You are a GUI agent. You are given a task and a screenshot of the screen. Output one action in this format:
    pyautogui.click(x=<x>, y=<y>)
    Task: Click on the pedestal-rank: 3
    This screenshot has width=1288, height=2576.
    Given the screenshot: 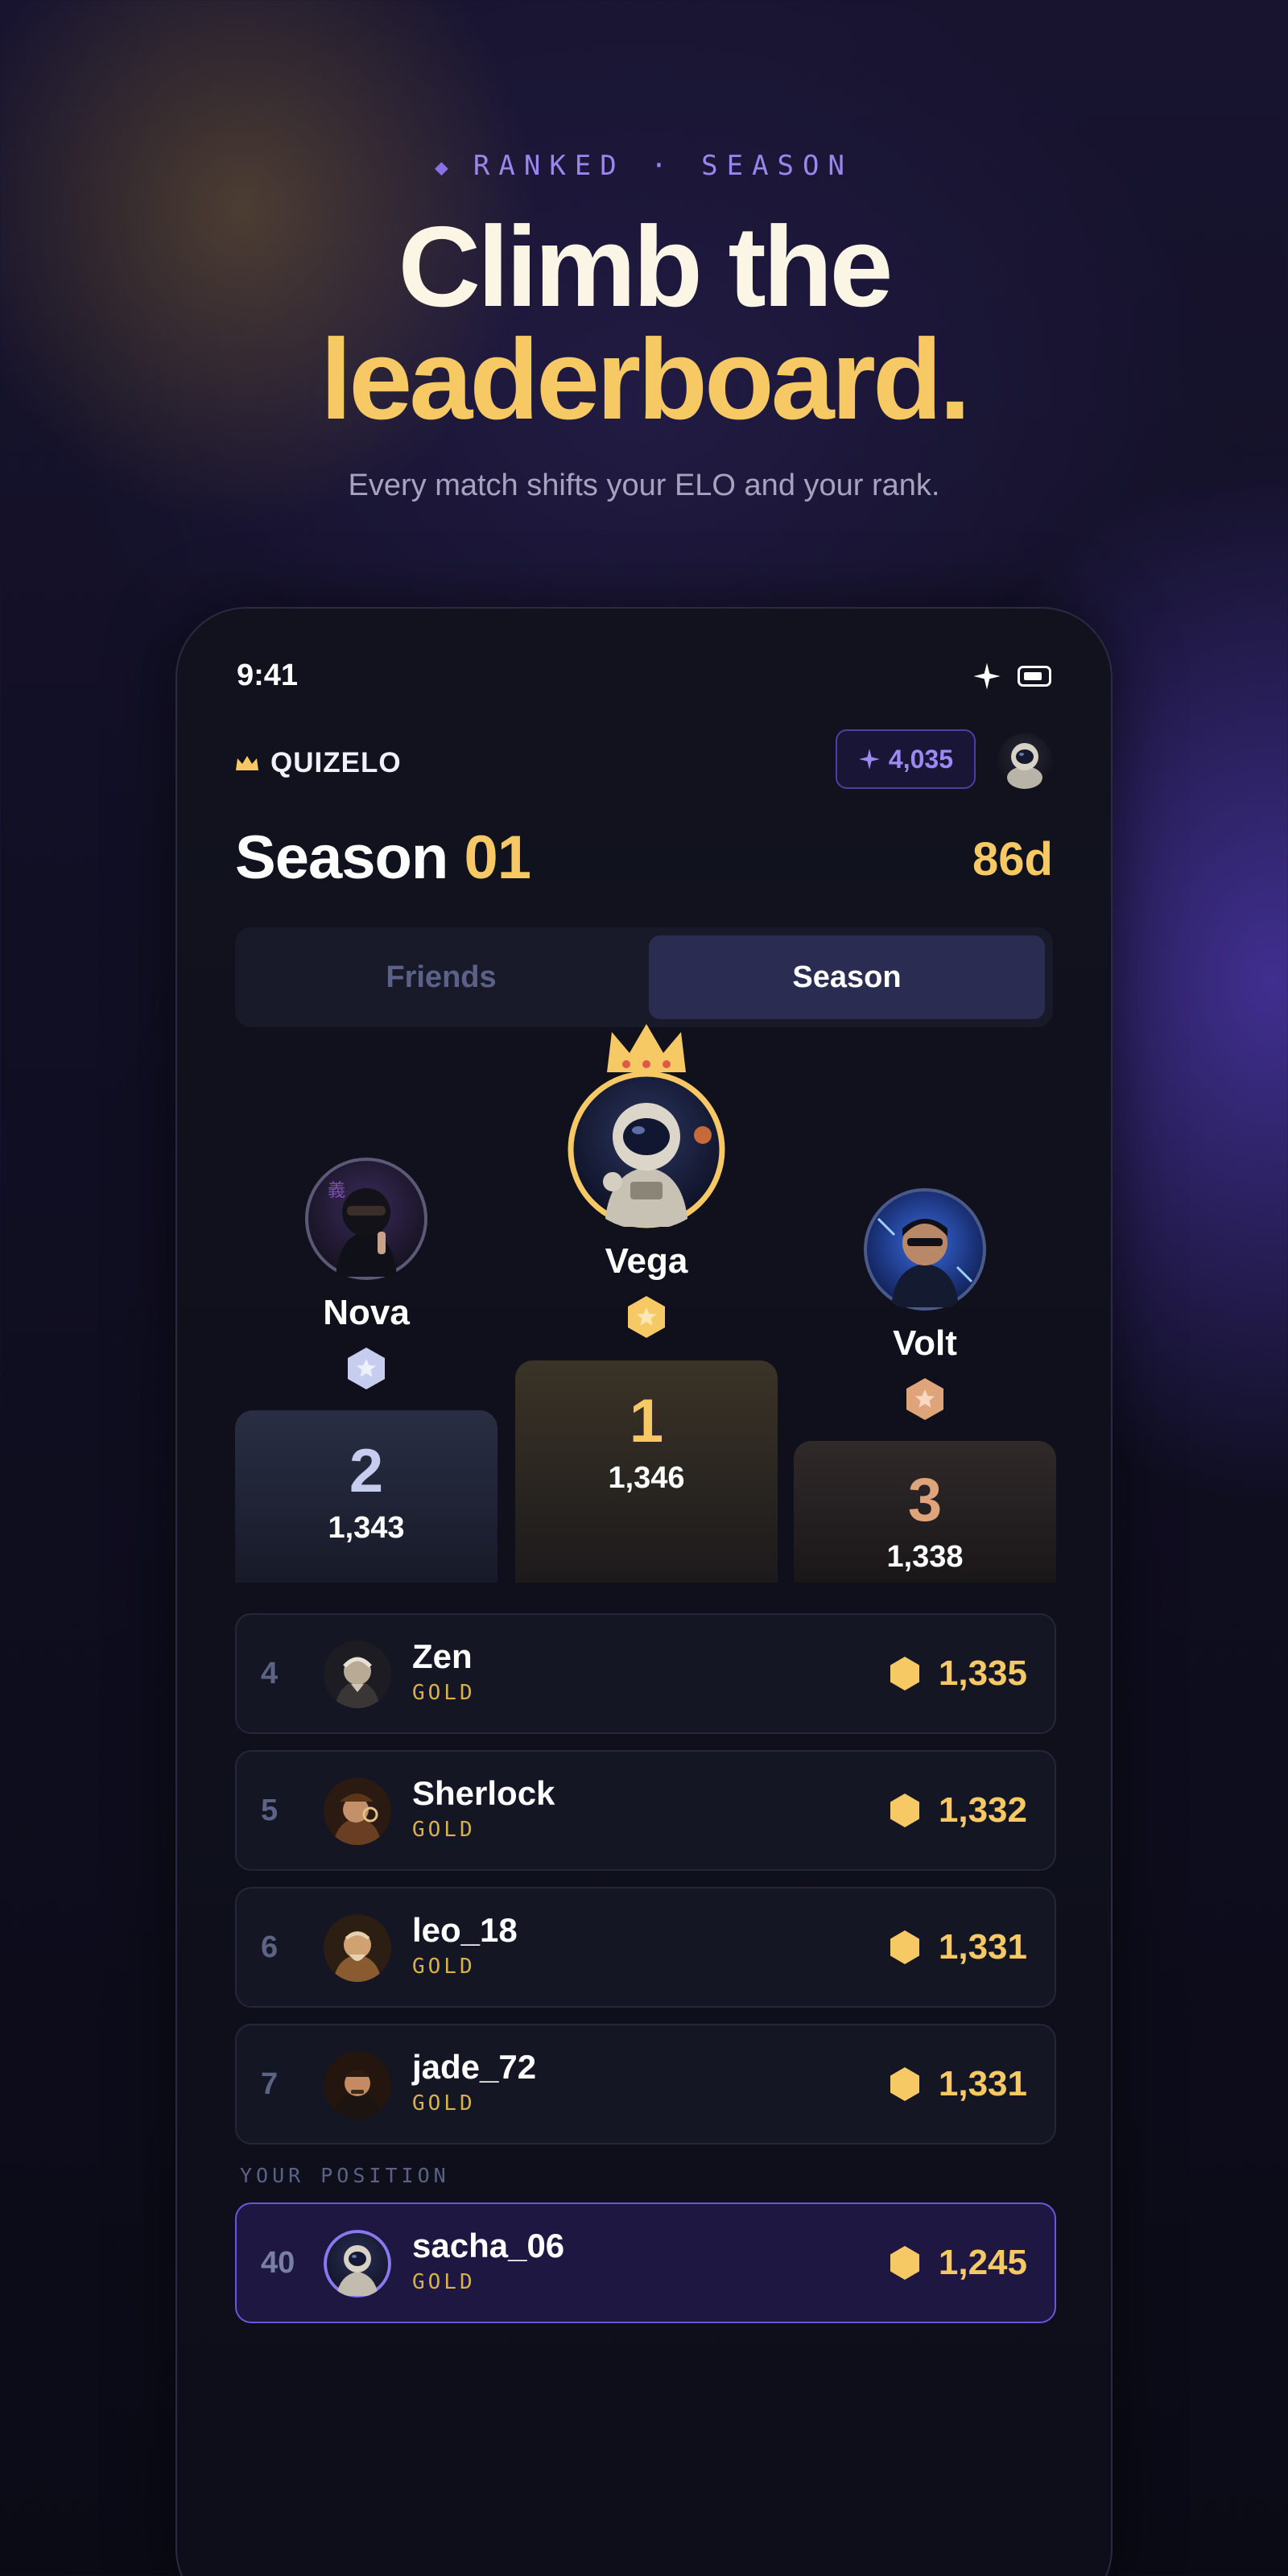 What is the action you would take?
    pyautogui.click(x=925, y=1500)
    